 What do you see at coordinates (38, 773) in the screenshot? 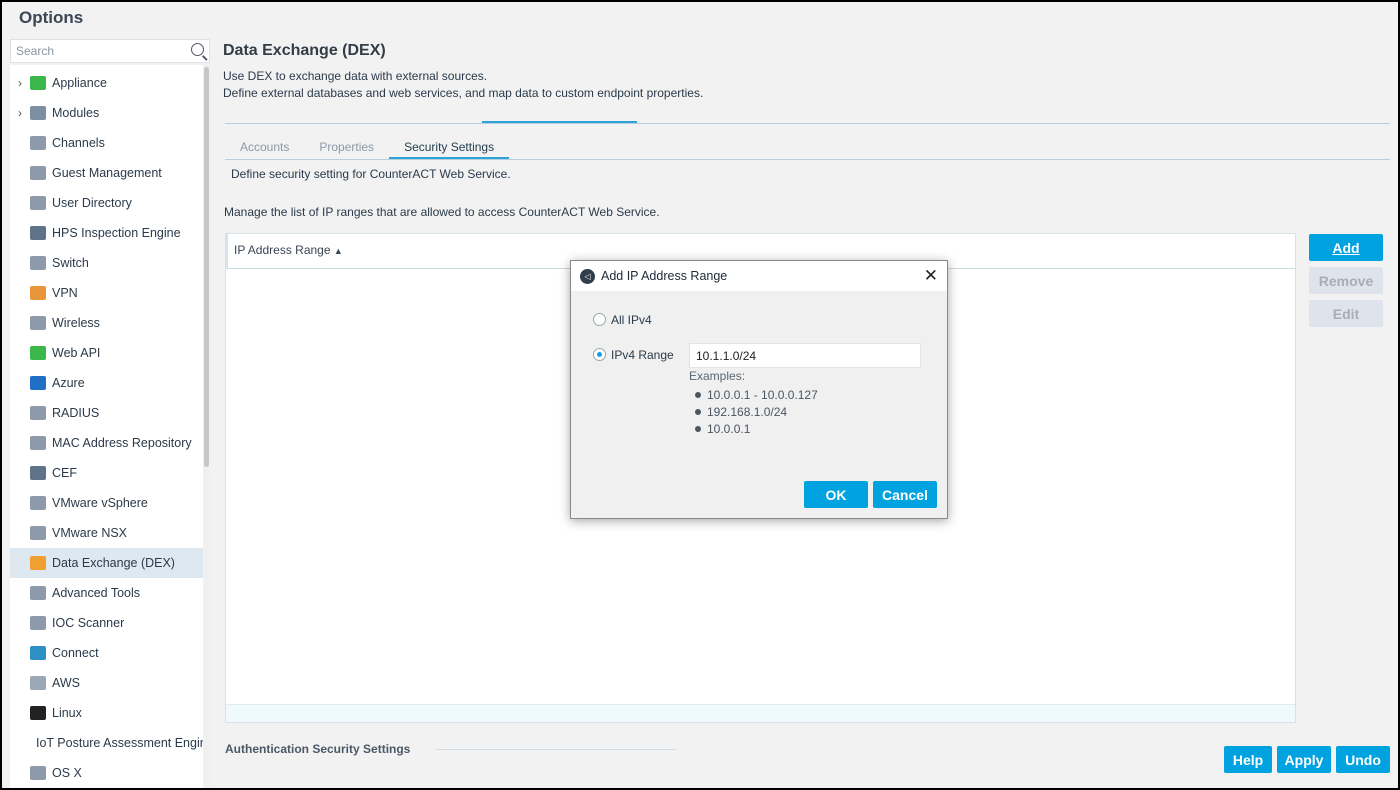
I see `os-x-icon` at bounding box center [38, 773].